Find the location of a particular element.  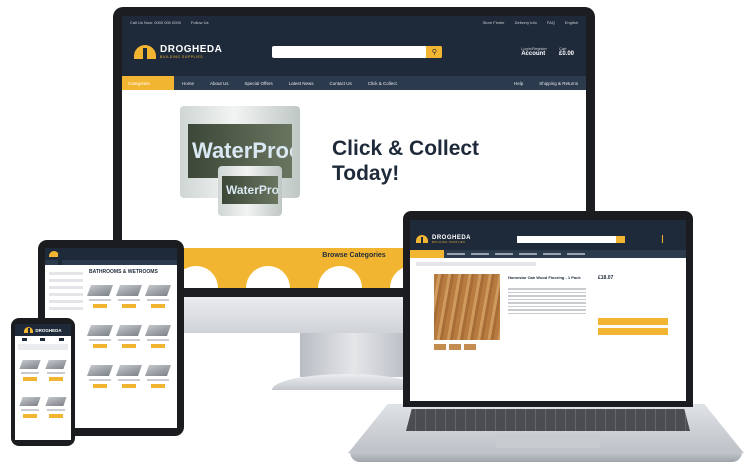

laptop-nav is located at coordinates (548, 254).